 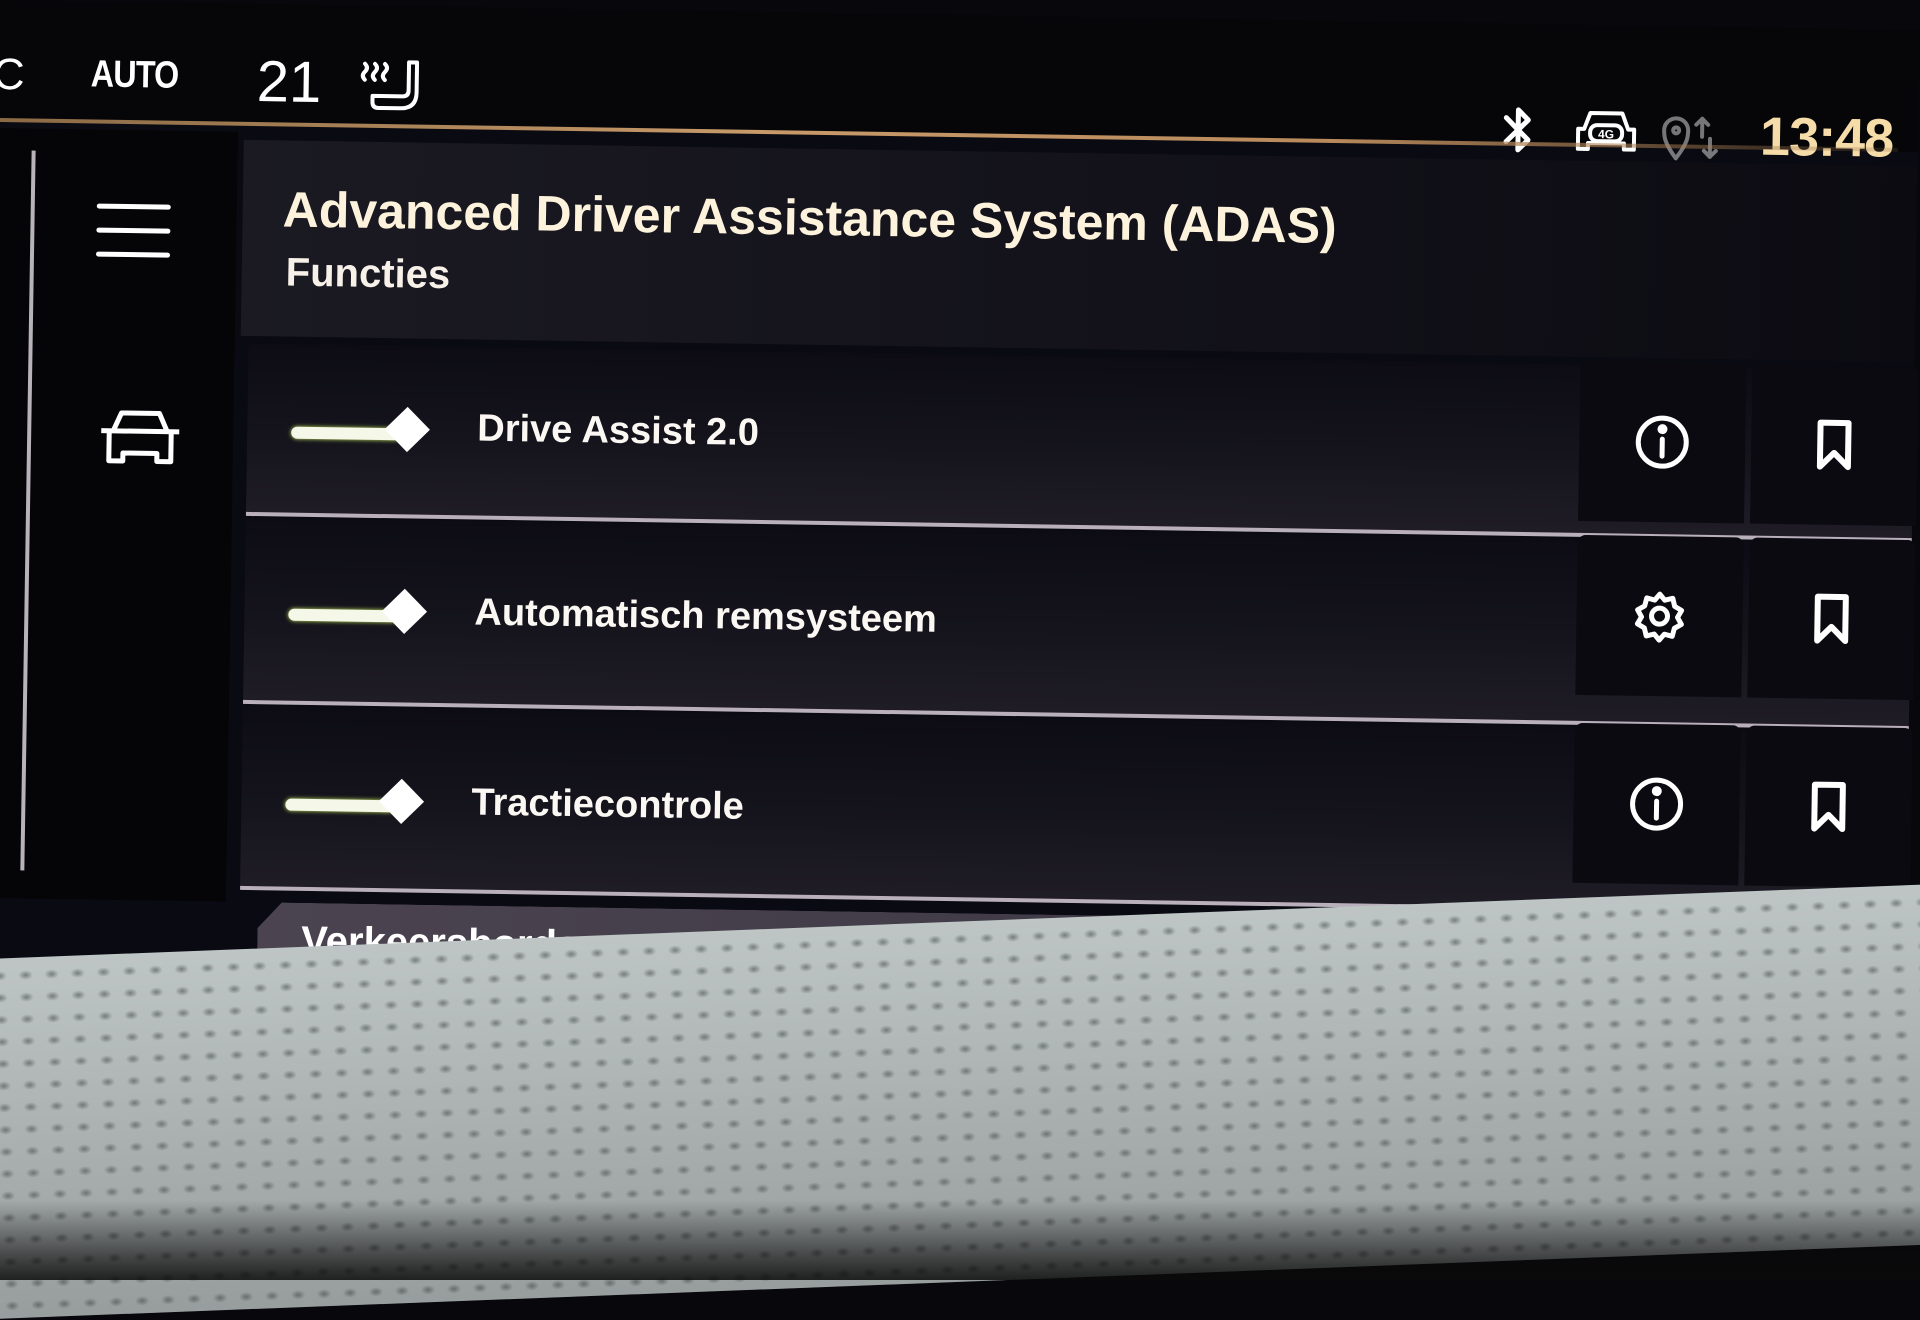 What do you see at coordinates (1080, 443) in the screenshot?
I see `function-row-drive-assist: Drive Assist 2.0` at bounding box center [1080, 443].